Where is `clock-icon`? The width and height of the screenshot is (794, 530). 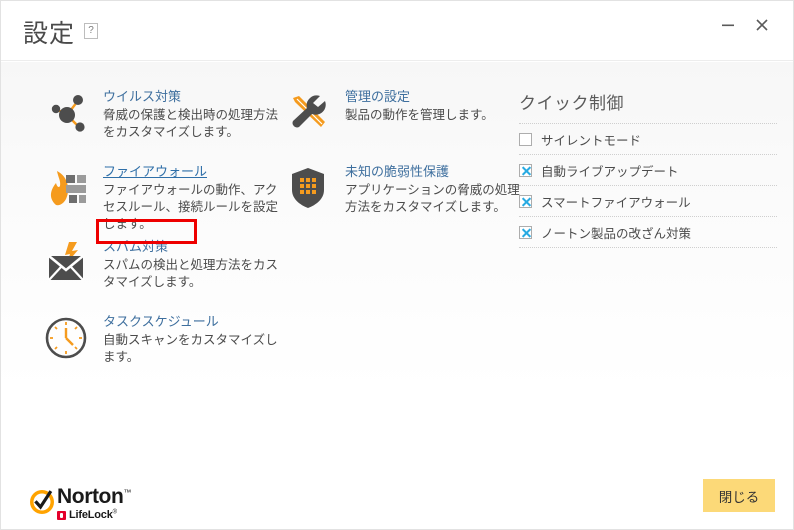 clock-icon is located at coordinates (66, 338).